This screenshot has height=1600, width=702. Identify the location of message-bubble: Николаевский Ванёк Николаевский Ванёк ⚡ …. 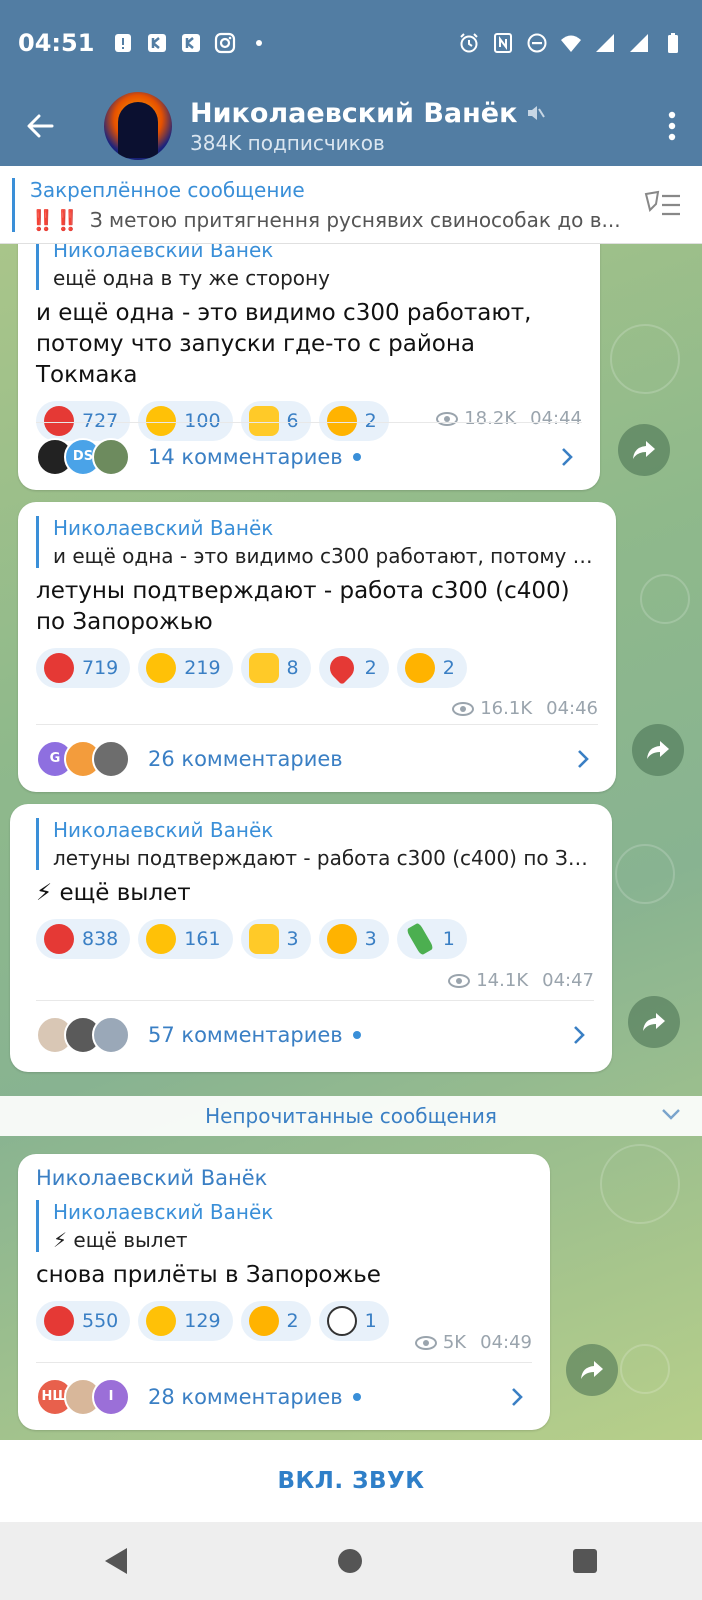
(284, 1292).